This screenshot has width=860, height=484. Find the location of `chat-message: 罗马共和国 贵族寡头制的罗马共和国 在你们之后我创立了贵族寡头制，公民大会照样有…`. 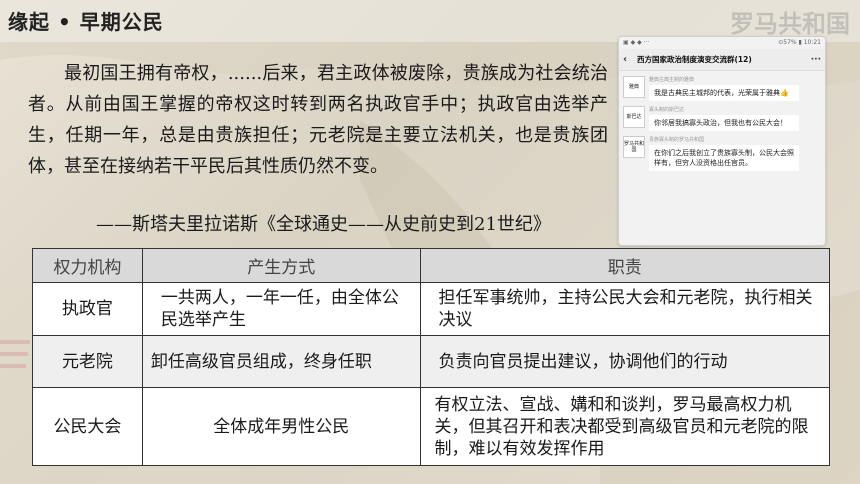

chat-message: 罗马共和国 贵族寡头制的罗马共和国 在你们之后我创立了贵族寡头制，公民大会照样有… is located at coordinates (722, 153).